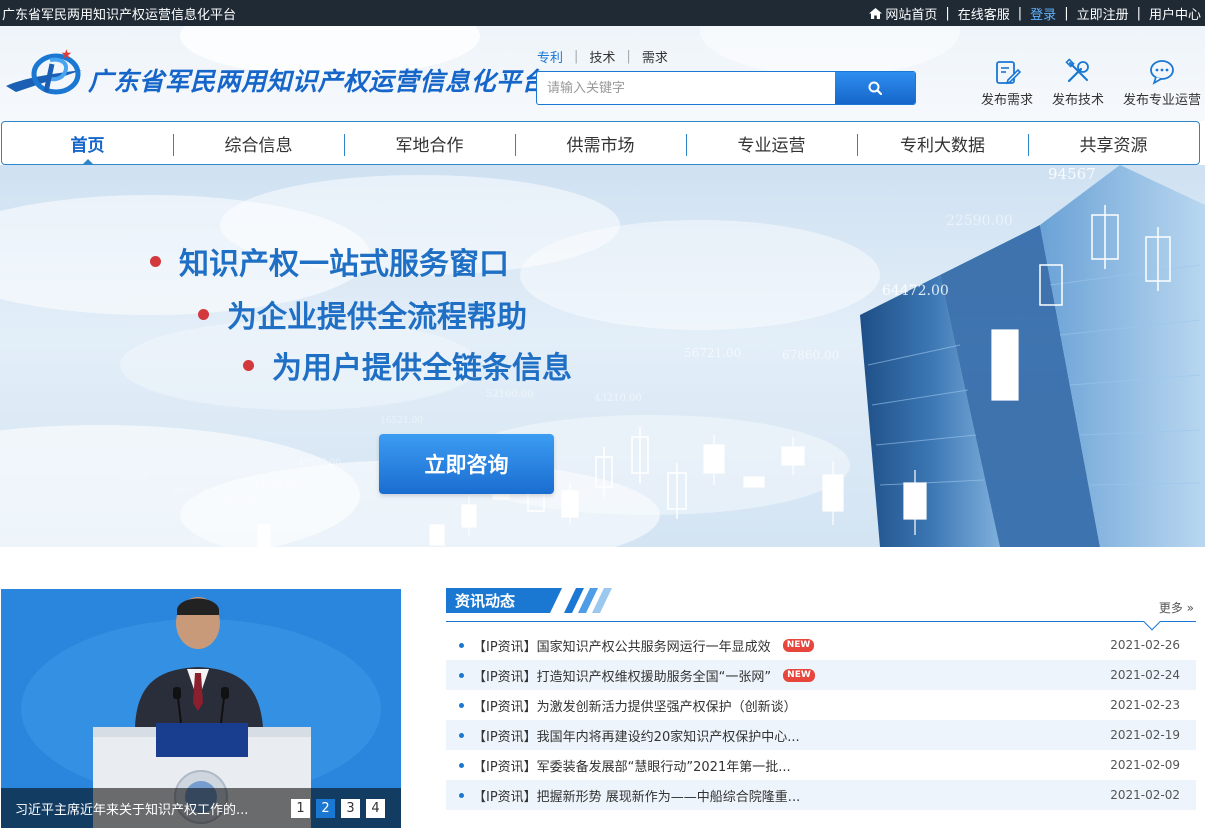 The height and width of the screenshot is (828, 1205). Describe the element at coordinates (275, 485) in the screenshot. I see `banner-number: 13200.00` at that location.